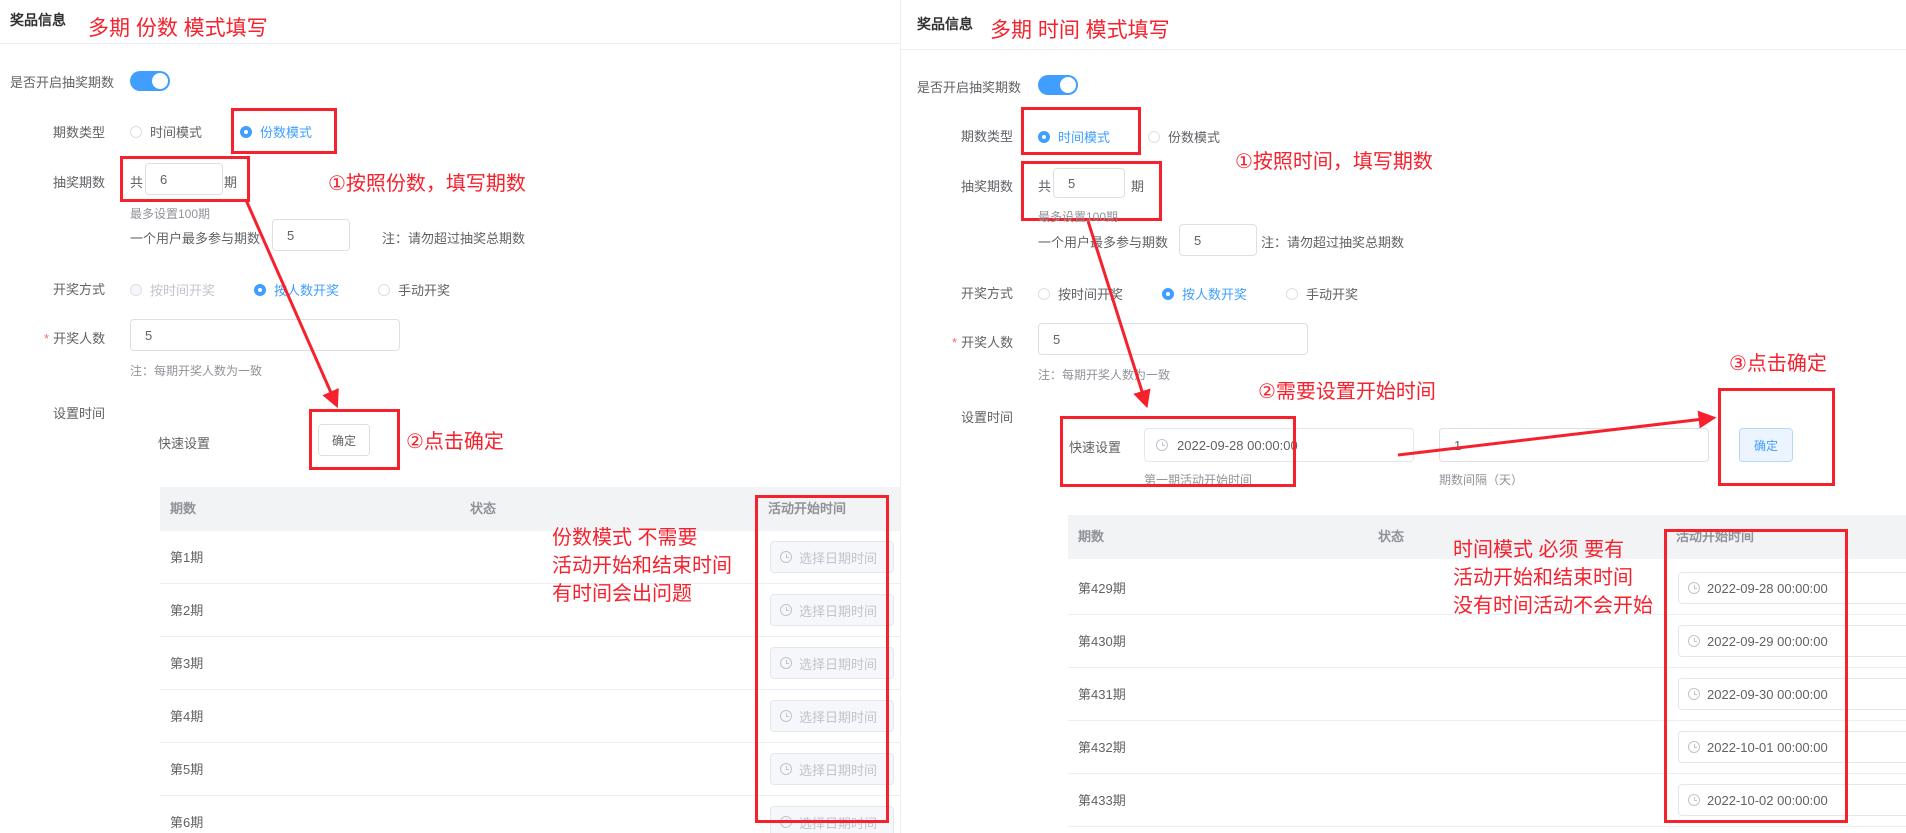  Describe the element at coordinates (1334, 162) in the screenshot. I see `annotation-step1: ①按照时间，填写期数` at that location.